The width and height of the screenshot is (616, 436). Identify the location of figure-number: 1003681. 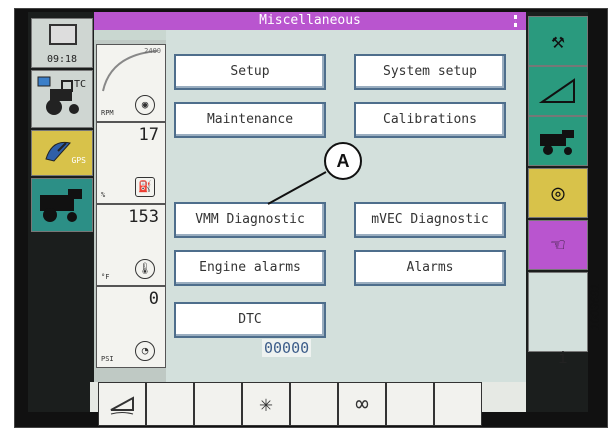
(595, 306).